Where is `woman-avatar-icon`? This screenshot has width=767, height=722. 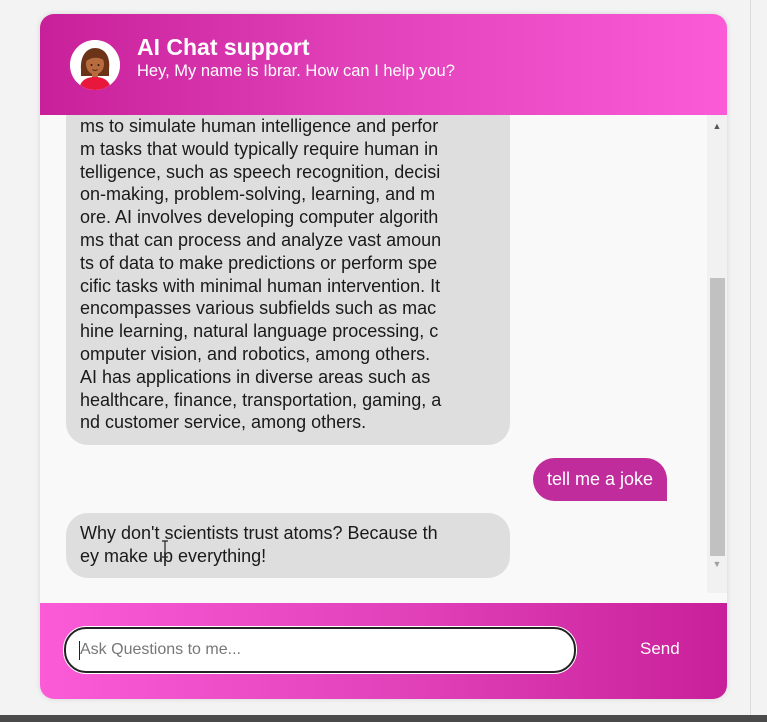 woman-avatar-icon is located at coordinates (95, 65).